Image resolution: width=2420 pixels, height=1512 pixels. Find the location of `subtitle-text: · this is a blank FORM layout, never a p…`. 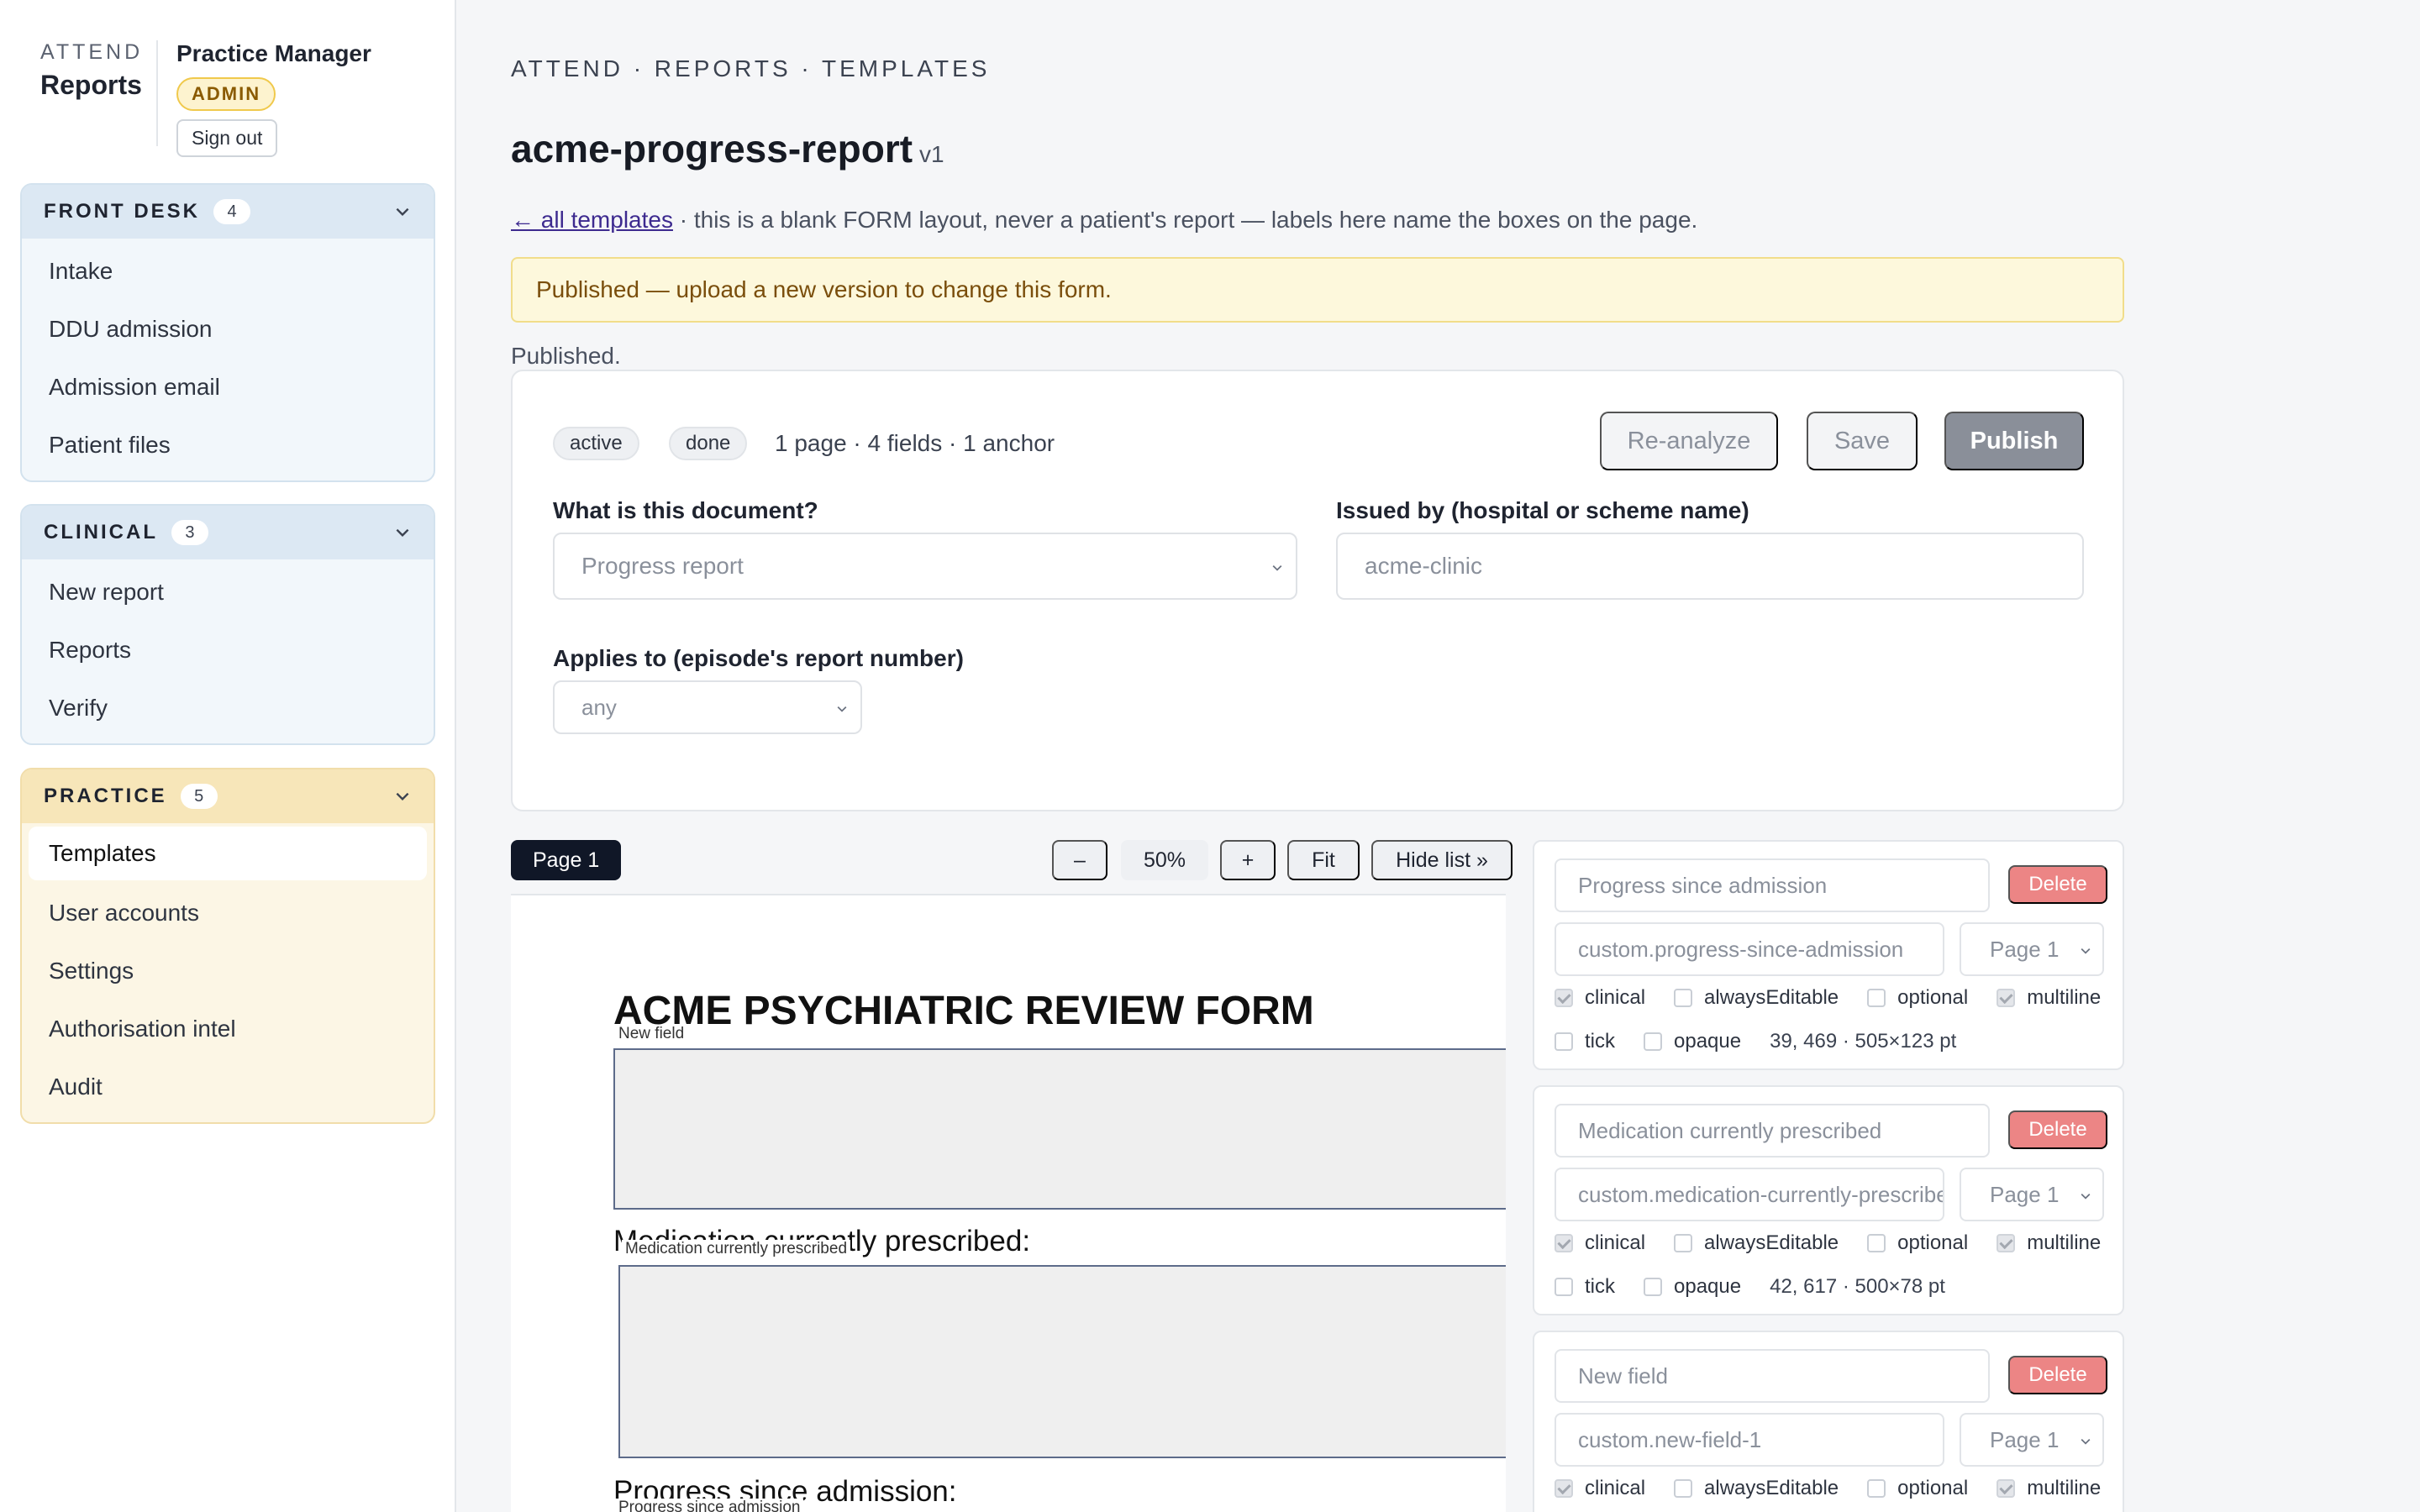

subtitle-text: · this is a blank FORM layout, never a p… is located at coordinates (1185, 220).